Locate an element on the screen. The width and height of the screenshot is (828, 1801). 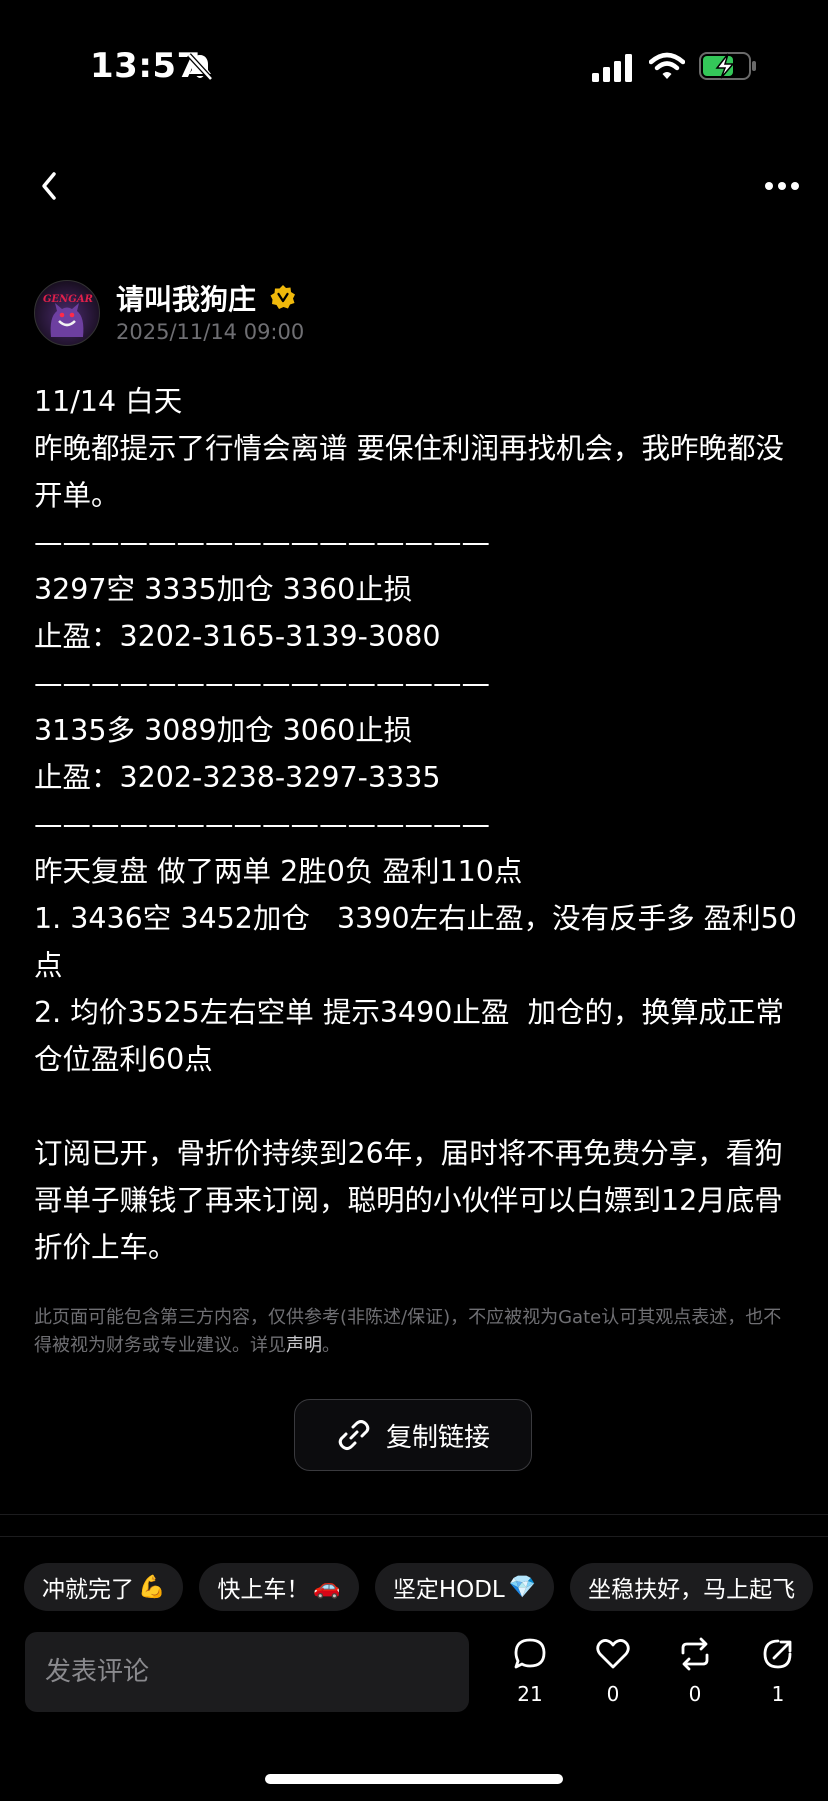
more-options-button is located at coordinates (782, 186).